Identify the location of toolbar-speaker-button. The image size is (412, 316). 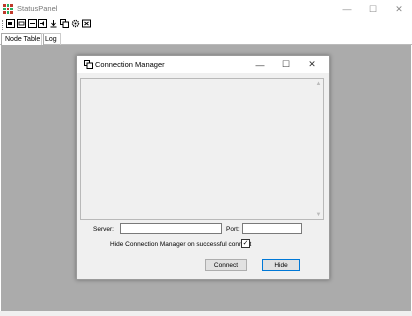
(42, 23).